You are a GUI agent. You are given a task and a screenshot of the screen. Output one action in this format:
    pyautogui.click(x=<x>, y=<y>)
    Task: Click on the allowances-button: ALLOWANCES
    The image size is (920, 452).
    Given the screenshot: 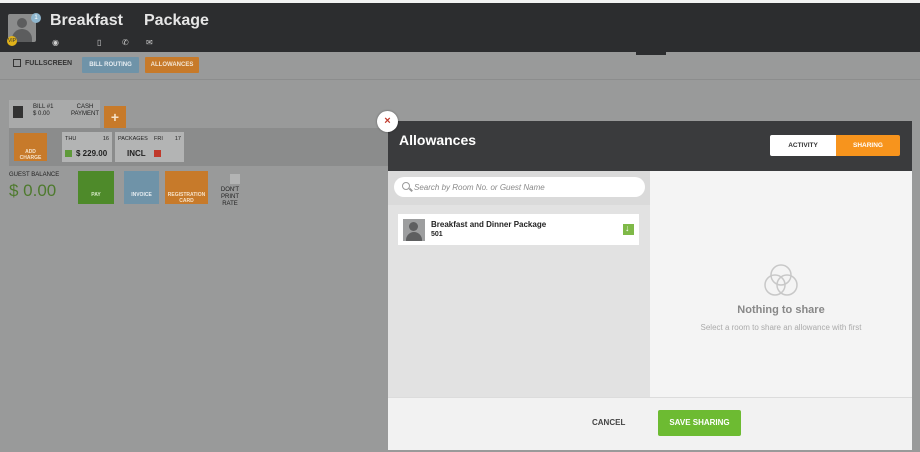 What is the action you would take?
    pyautogui.click(x=172, y=65)
    